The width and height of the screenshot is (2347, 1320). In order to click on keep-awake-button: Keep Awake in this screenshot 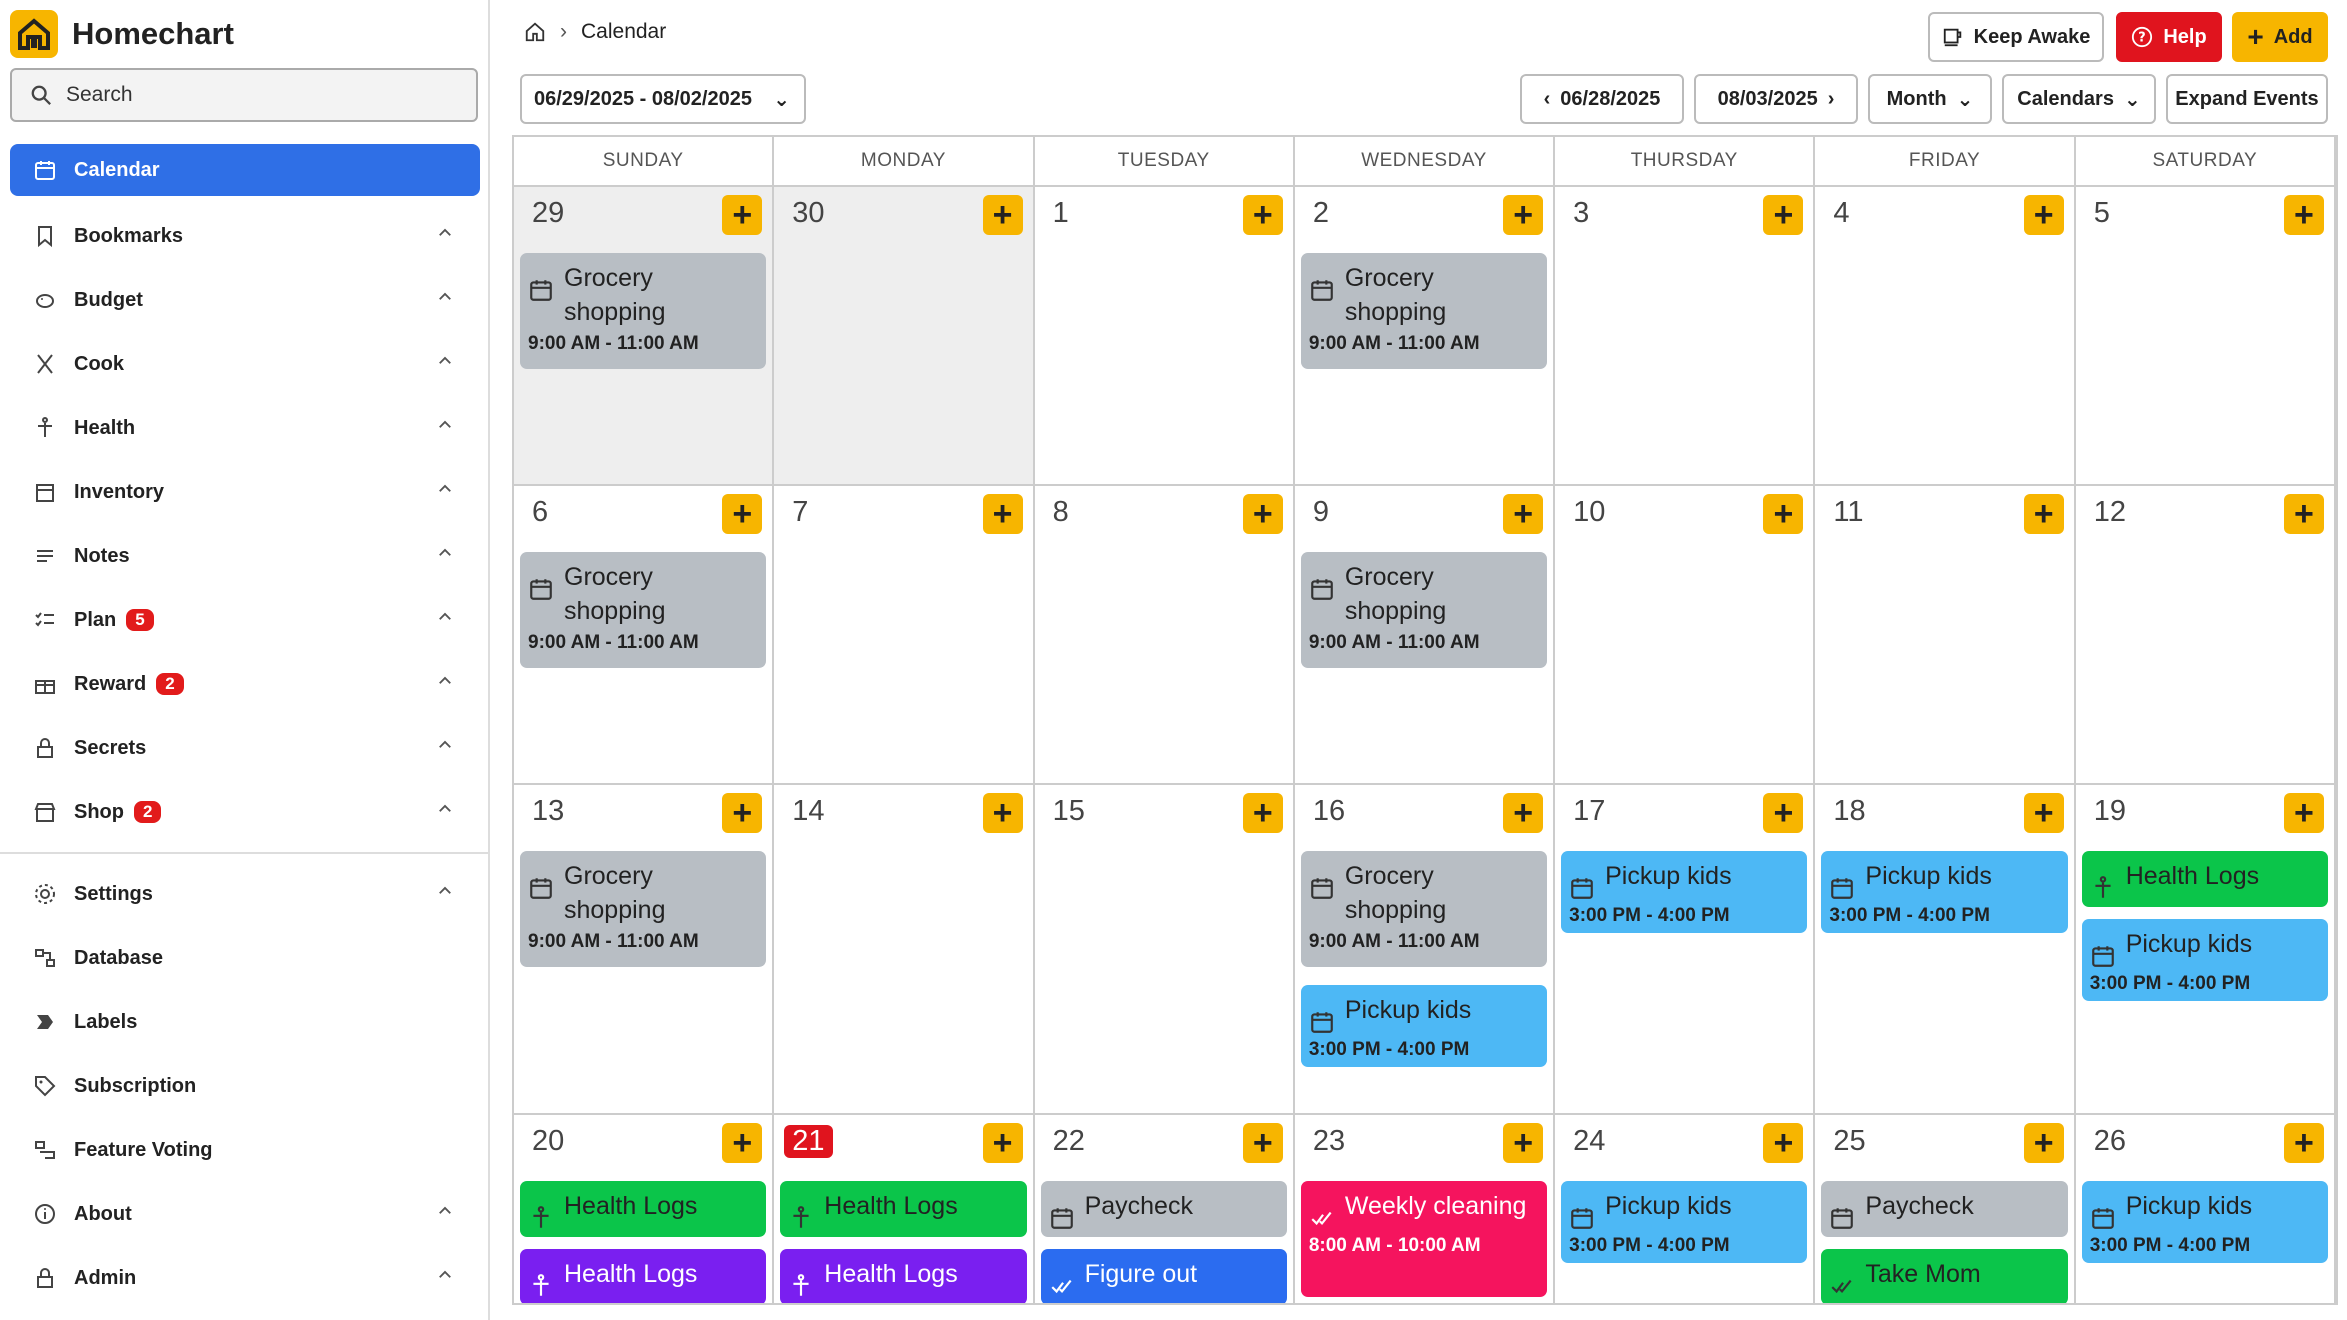, I will do `click(2016, 37)`.